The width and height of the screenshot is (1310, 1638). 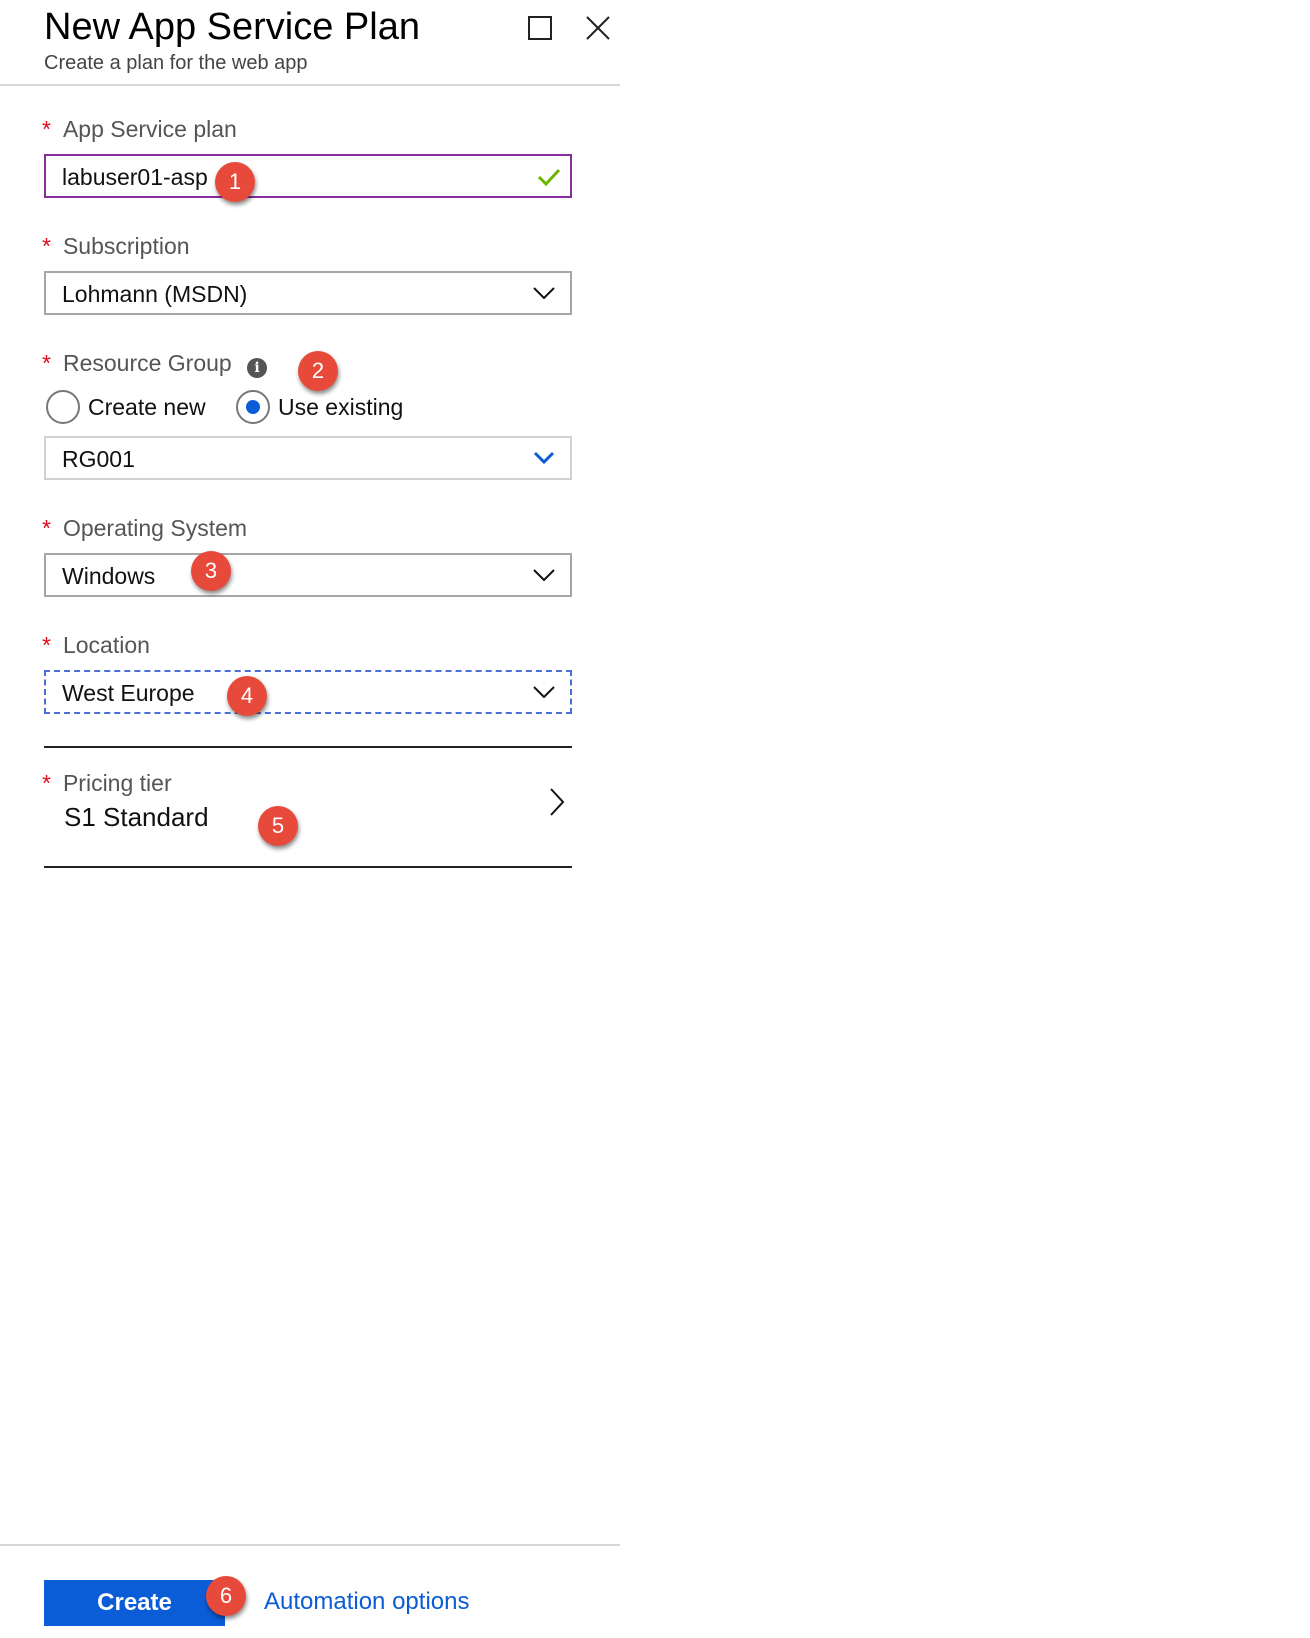 What do you see at coordinates (235, 182) in the screenshot?
I see `annotation-badge-1: 1` at bounding box center [235, 182].